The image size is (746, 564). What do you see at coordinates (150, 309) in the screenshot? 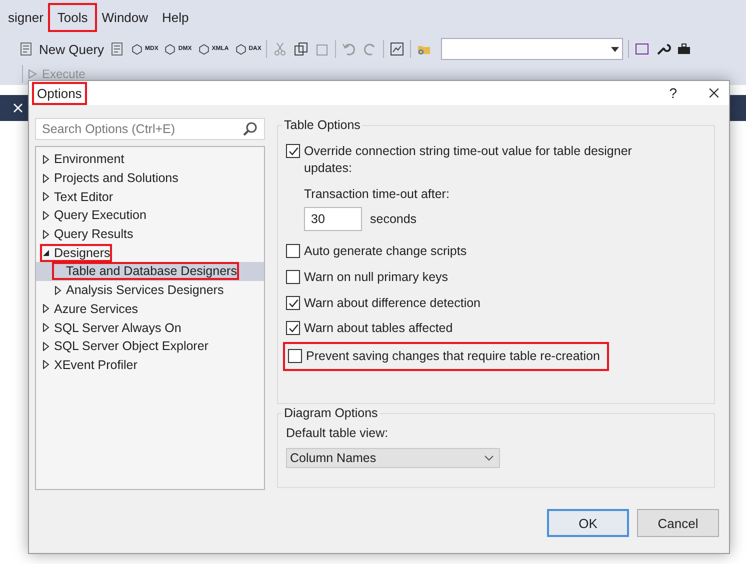
I see `tree-item: Azure Services` at bounding box center [150, 309].